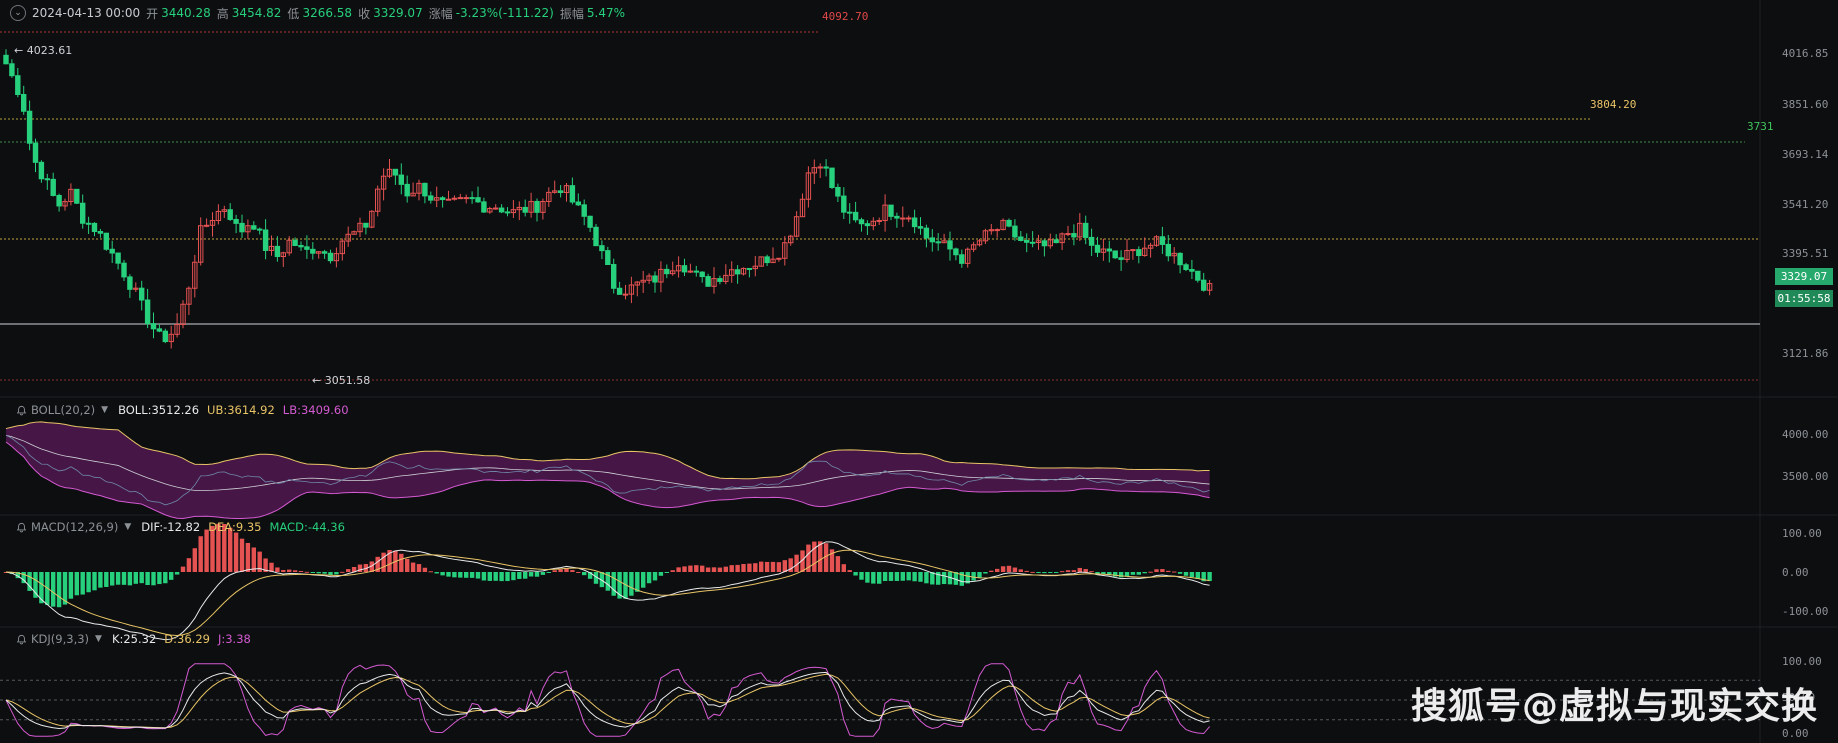 The height and width of the screenshot is (743, 1838). What do you see at coordinates (18, 13) in the screenshot?
I see `collapse-chevron-icon: ⌄` at bounding box center [18, 13].